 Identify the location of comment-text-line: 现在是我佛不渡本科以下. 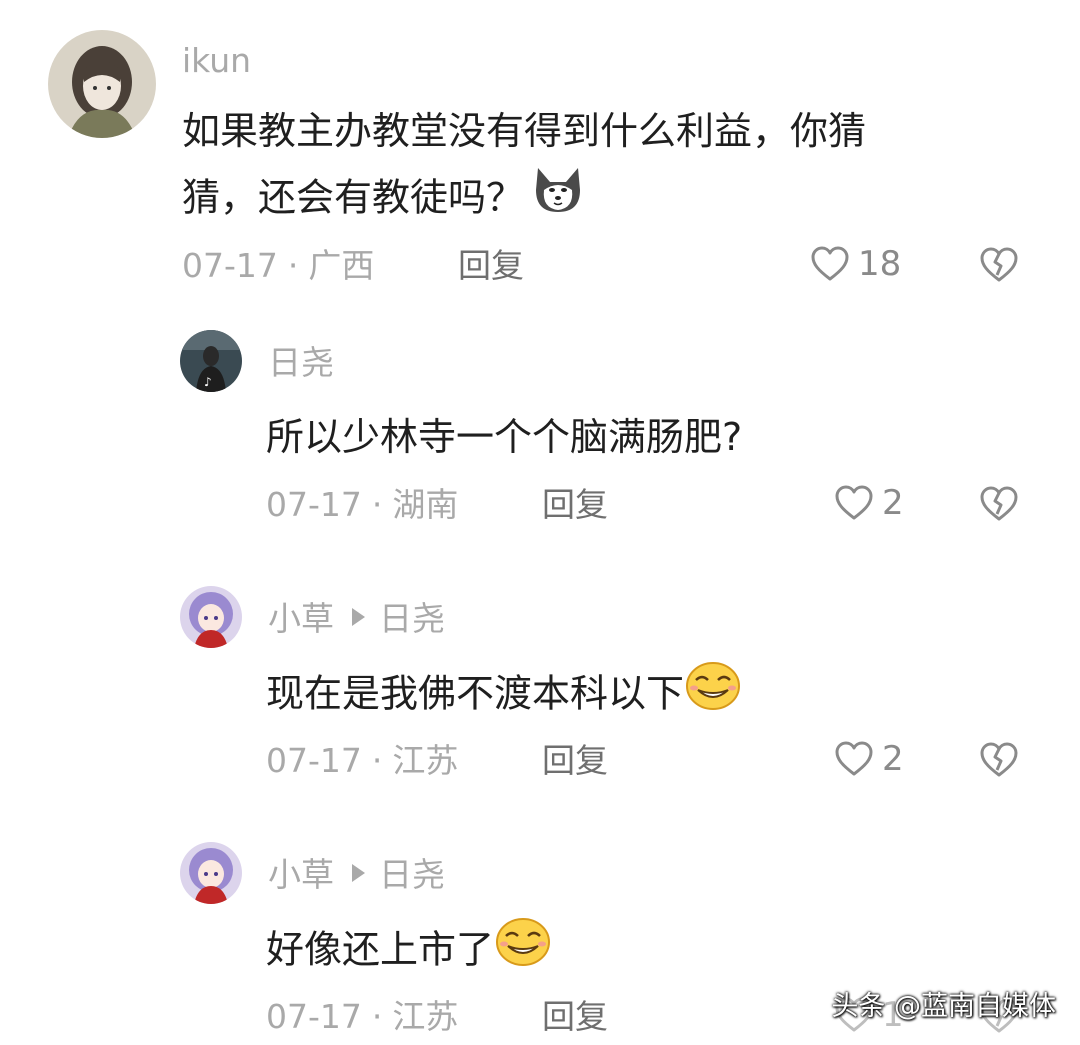
(504, 696).